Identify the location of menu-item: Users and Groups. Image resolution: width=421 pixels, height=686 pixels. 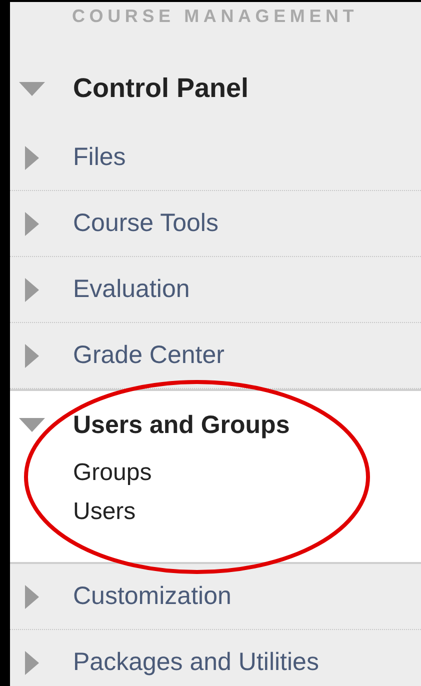
(181, 425).